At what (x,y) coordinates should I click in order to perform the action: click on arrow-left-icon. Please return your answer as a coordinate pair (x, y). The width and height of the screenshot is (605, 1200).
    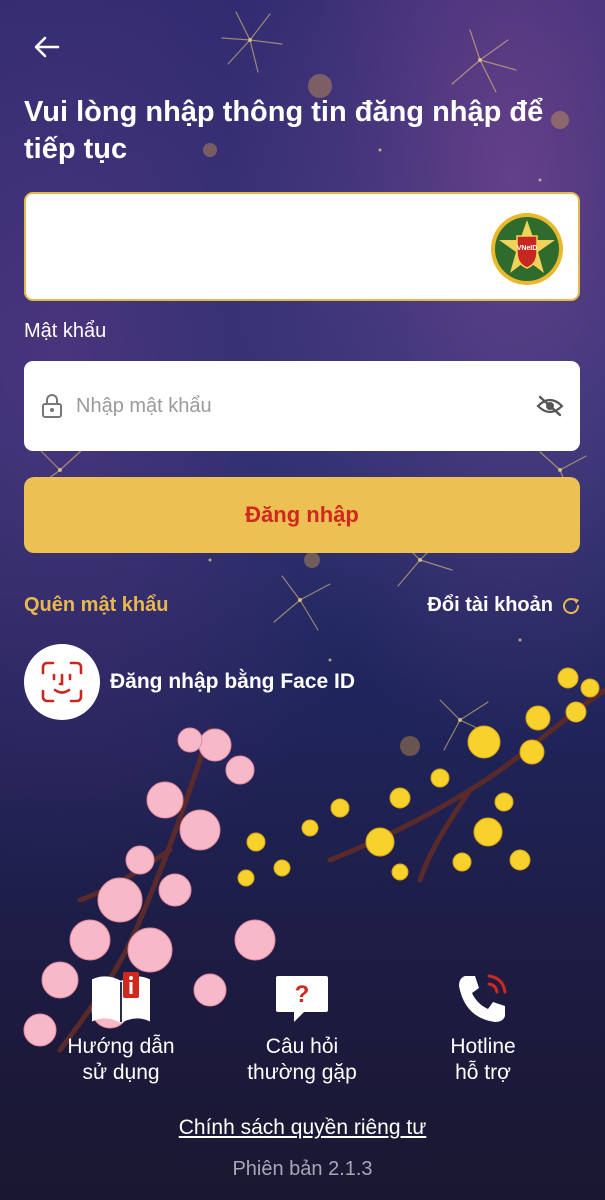
    Looking at the image, I should click on (47, 47).